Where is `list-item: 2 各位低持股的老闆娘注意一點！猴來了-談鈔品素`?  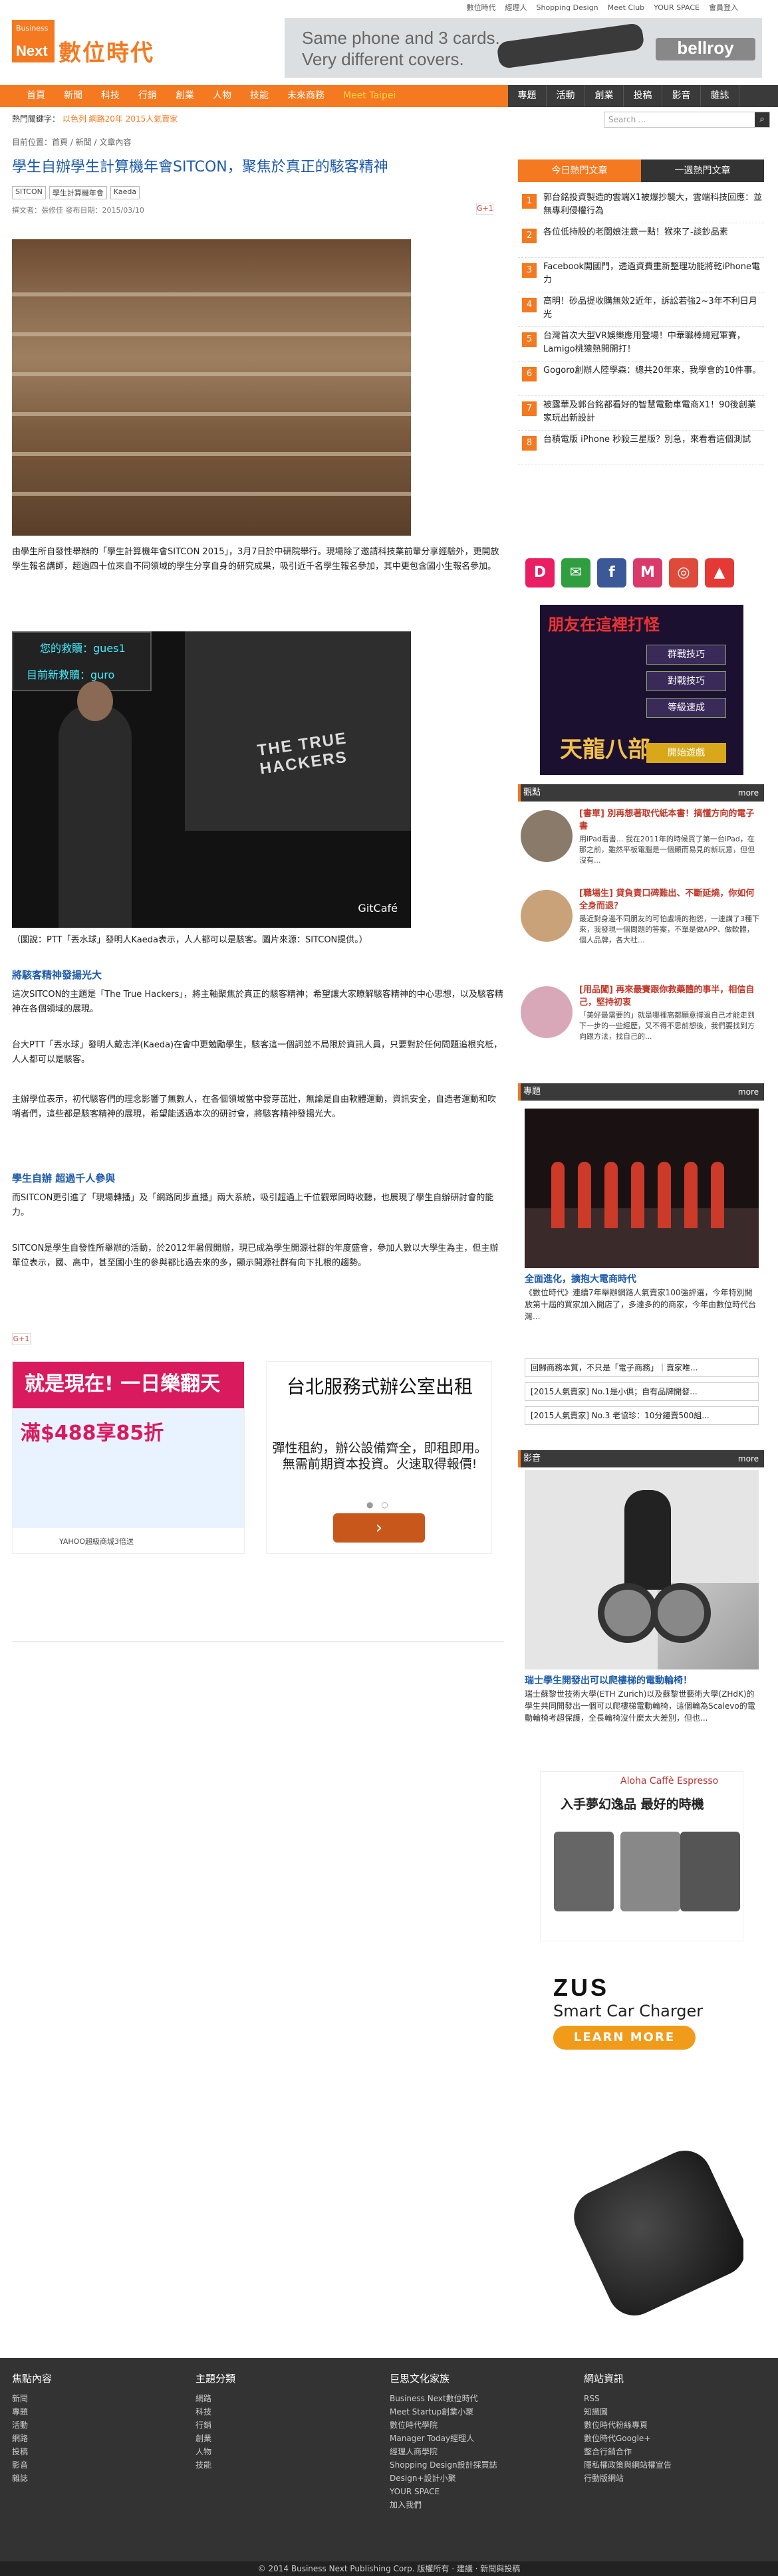 list-item: 2 各位低持股的老闆娘注意一點！猴來了-談鈔品素 is located at coordinates (641, 240).